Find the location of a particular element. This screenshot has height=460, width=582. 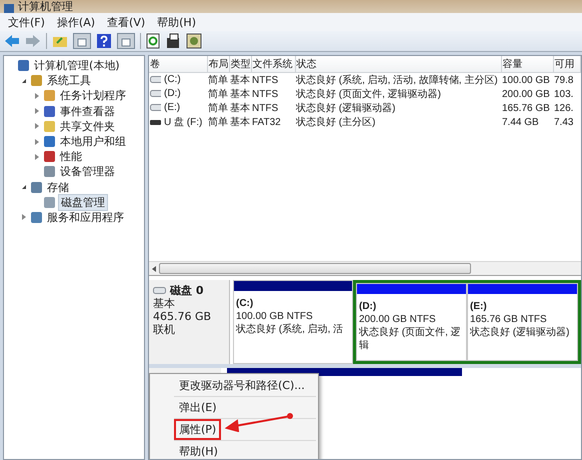

tree-item: 服务和应用程序 is located at coordinates (85, 217).